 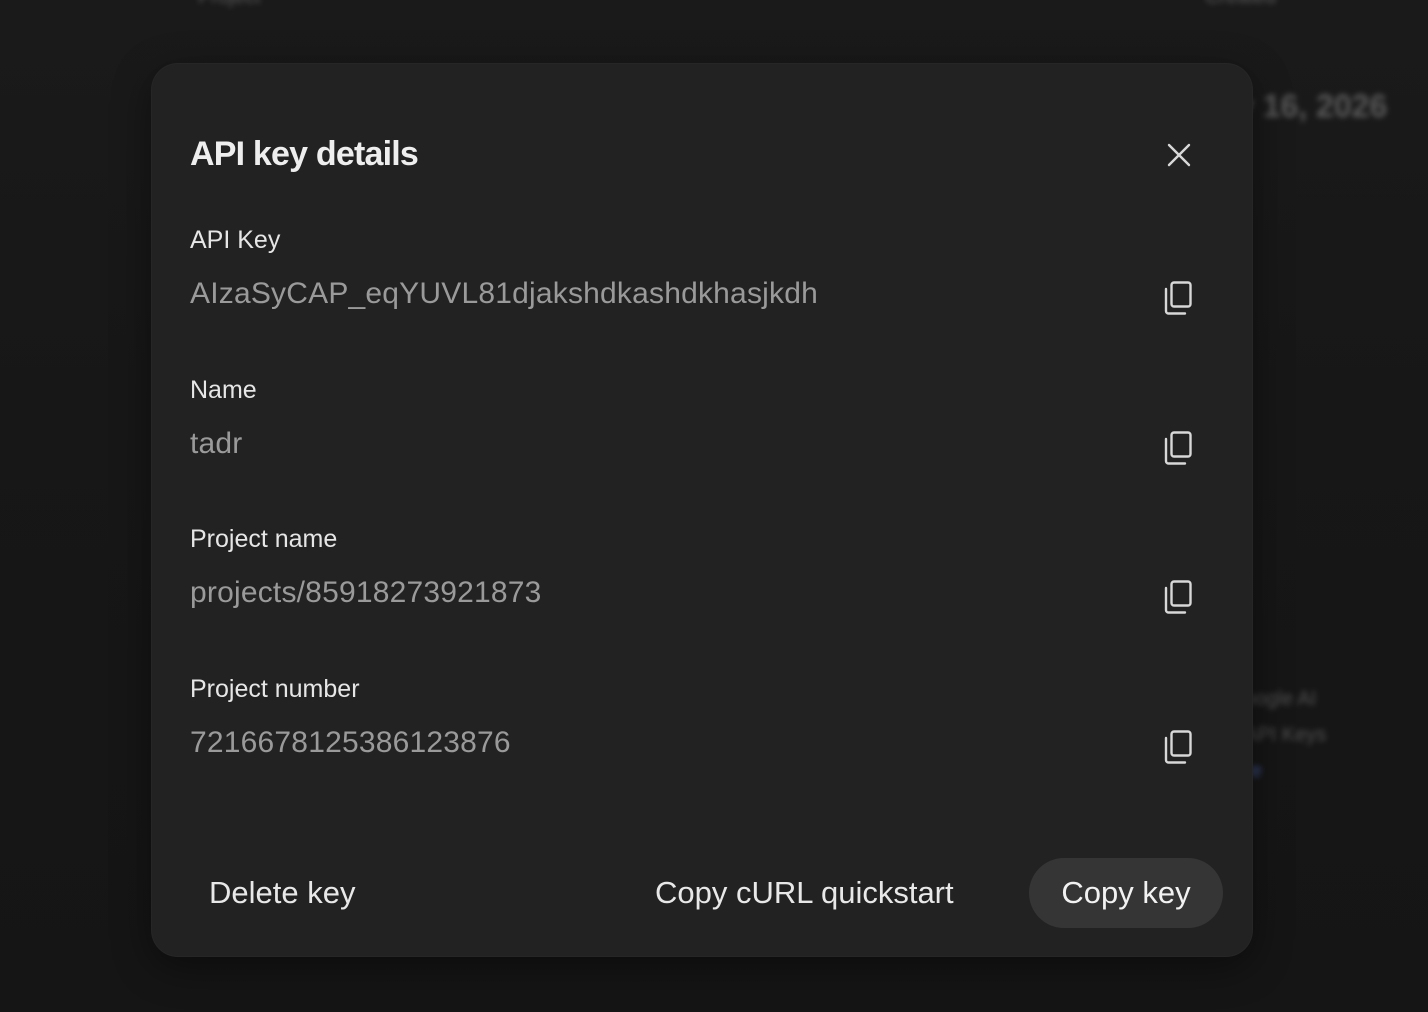 I want to click on copy-api-key-button, so click(x=1178, y=298).